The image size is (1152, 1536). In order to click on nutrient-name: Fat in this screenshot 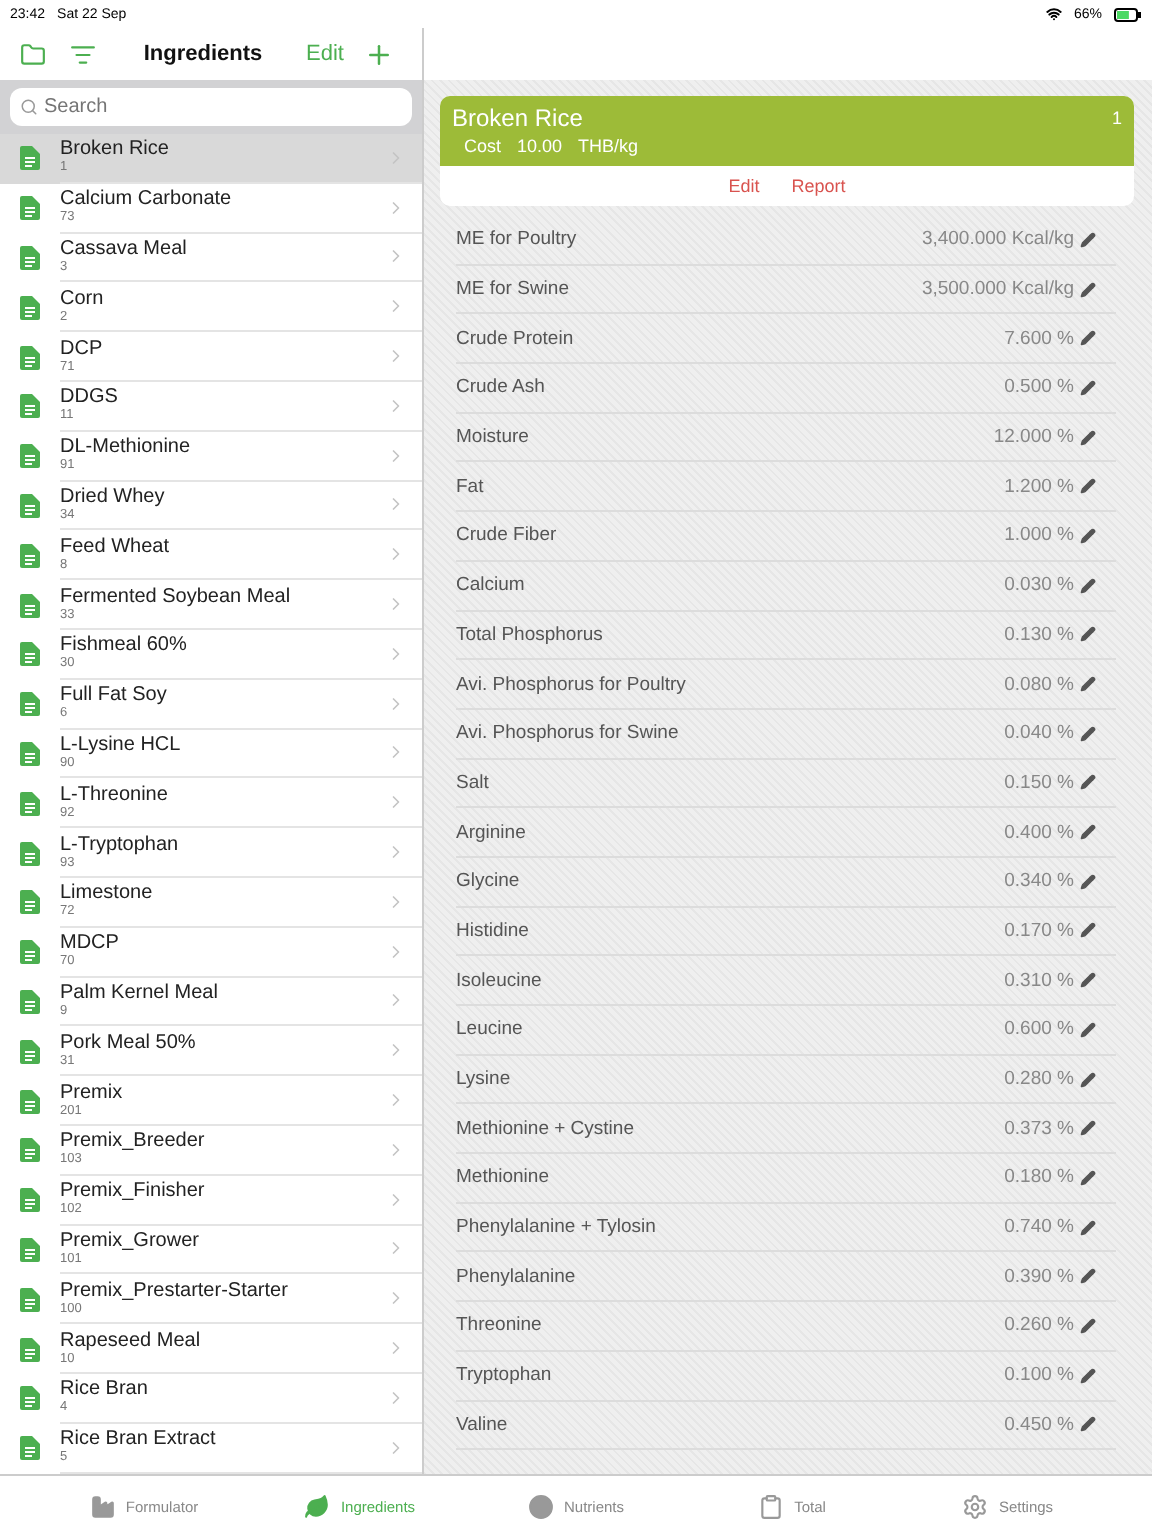, I will do `click(471, 486)`.